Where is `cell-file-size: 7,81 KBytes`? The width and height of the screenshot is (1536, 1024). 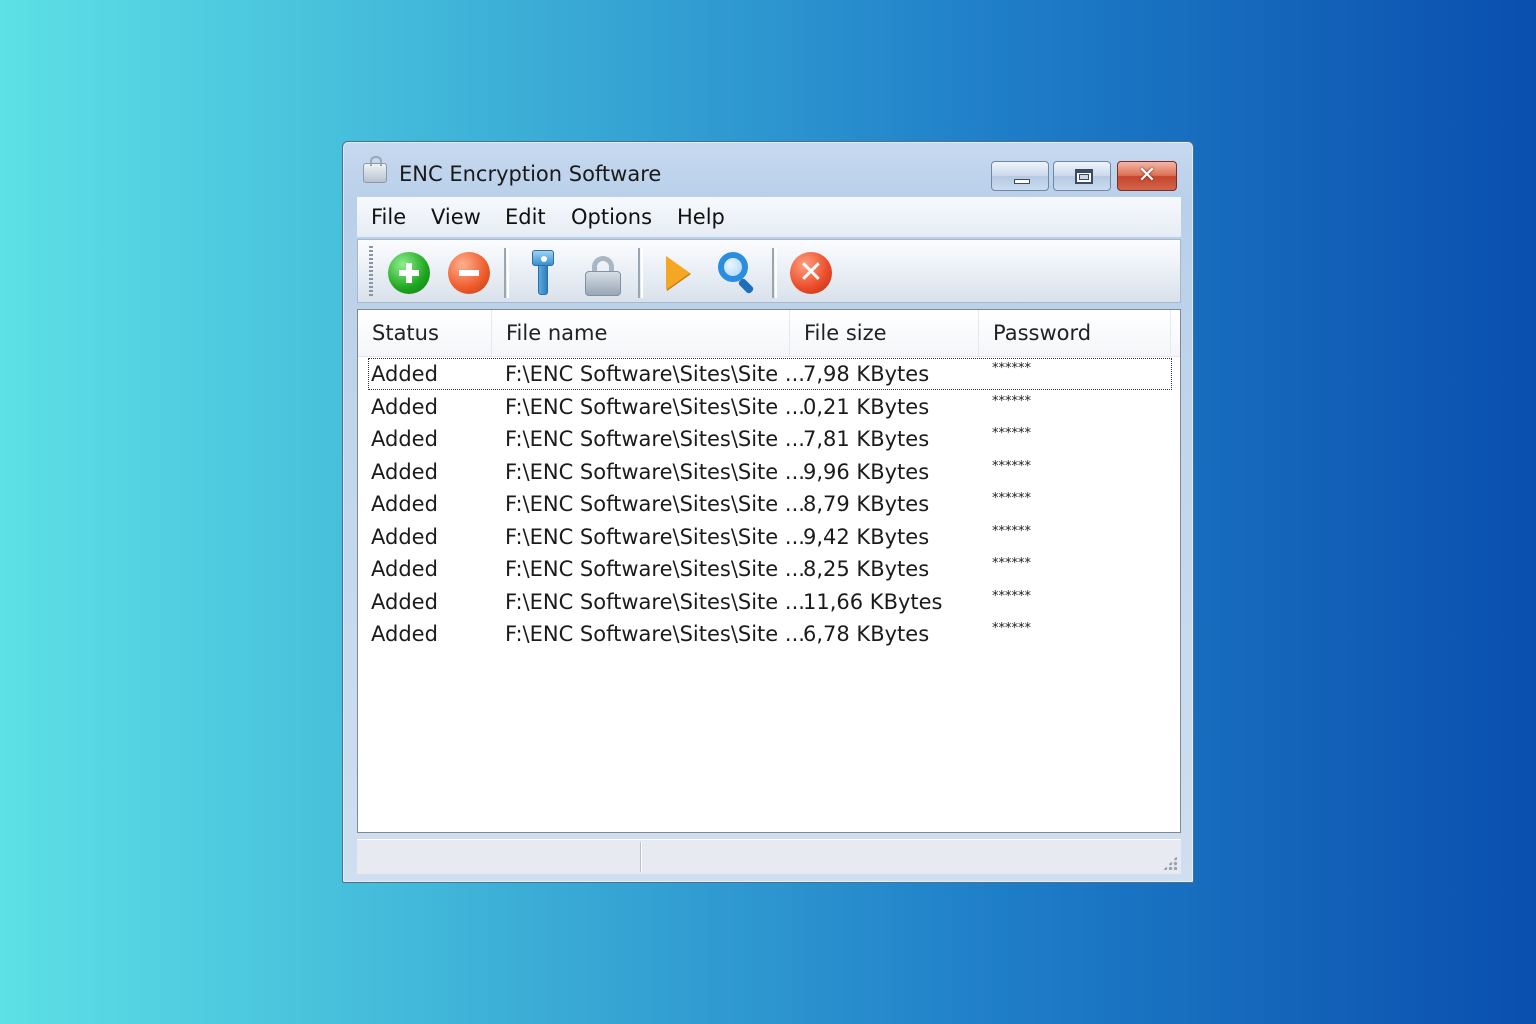 cell-file-size: 7,81 KBytes is located at coordinates (866, 439).